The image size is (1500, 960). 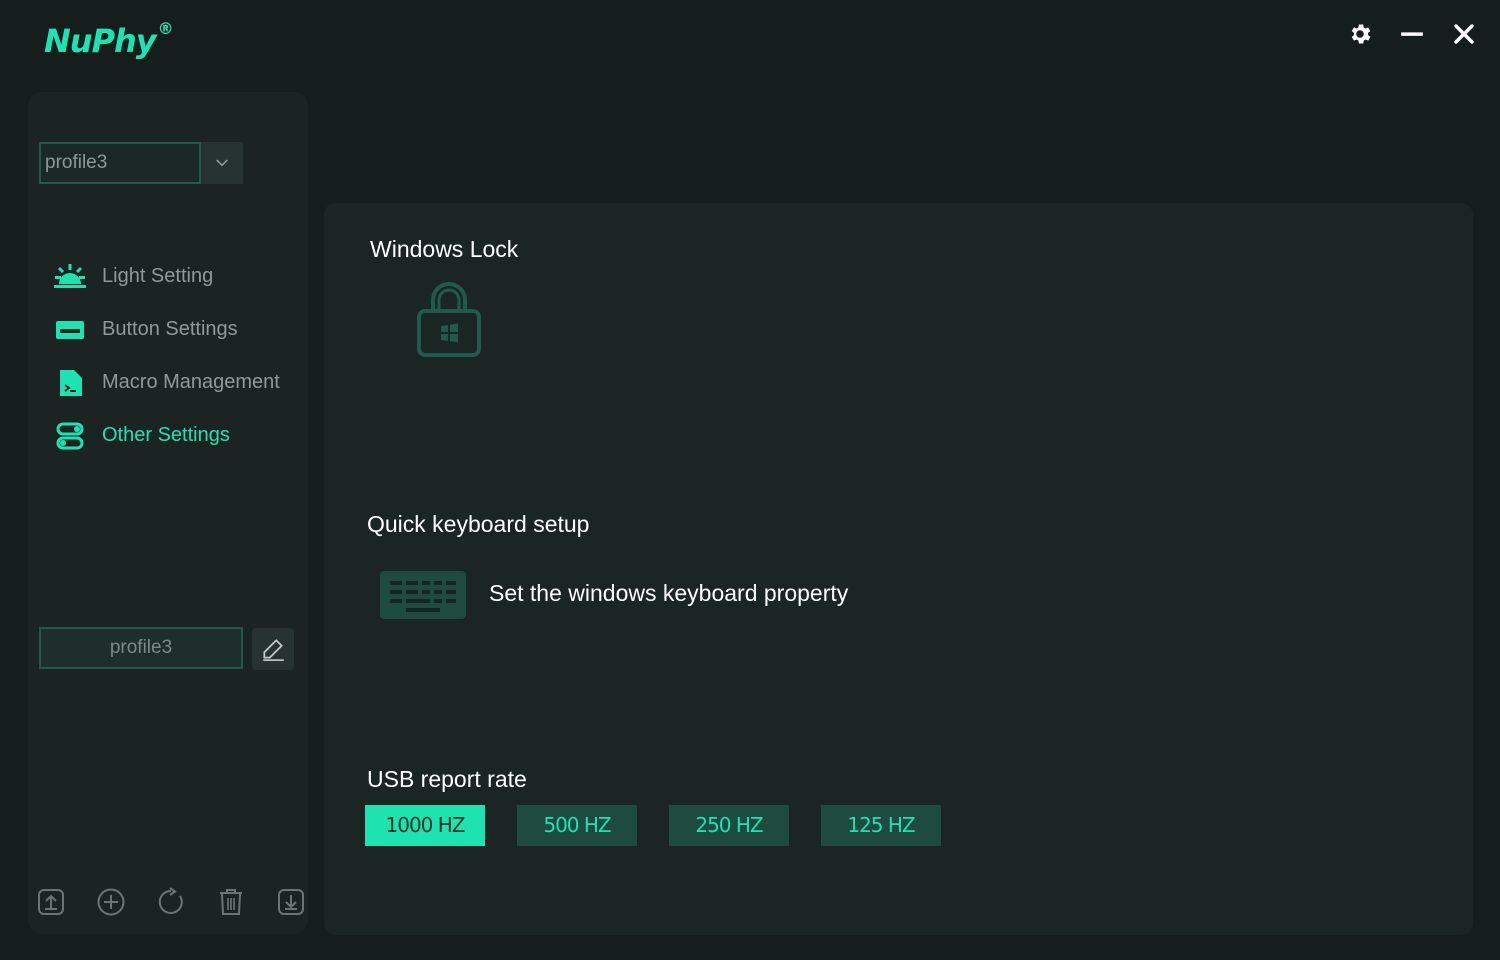 I want to click on macro-file-icon, so click(x=72, y=383).